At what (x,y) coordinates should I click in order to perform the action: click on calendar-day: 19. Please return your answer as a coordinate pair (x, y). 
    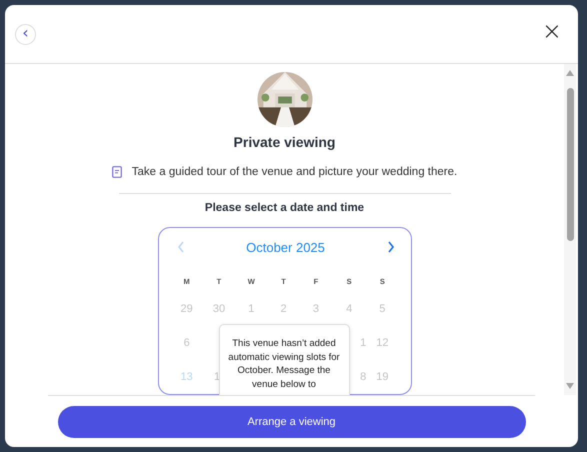
    Looking at the image, I should click on (382, 377).